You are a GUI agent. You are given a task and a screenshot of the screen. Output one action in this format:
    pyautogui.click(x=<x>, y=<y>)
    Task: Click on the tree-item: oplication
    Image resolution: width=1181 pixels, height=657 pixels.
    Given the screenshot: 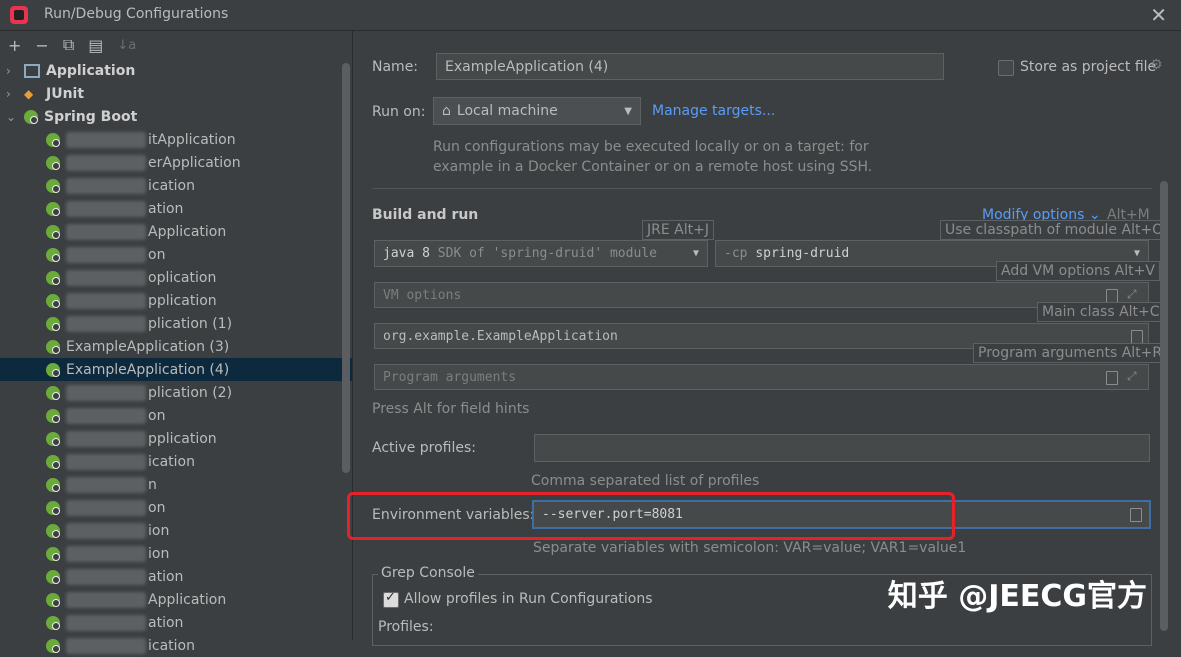 What is the action you would take?
    pyautogui.click(x=176, y=277)
    